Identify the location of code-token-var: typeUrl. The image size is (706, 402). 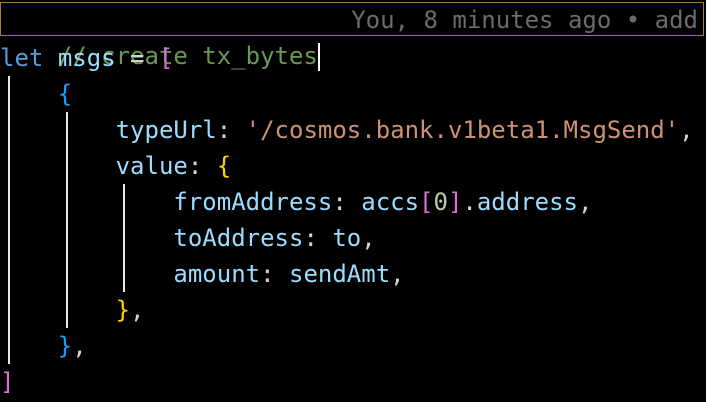
(166, 130).